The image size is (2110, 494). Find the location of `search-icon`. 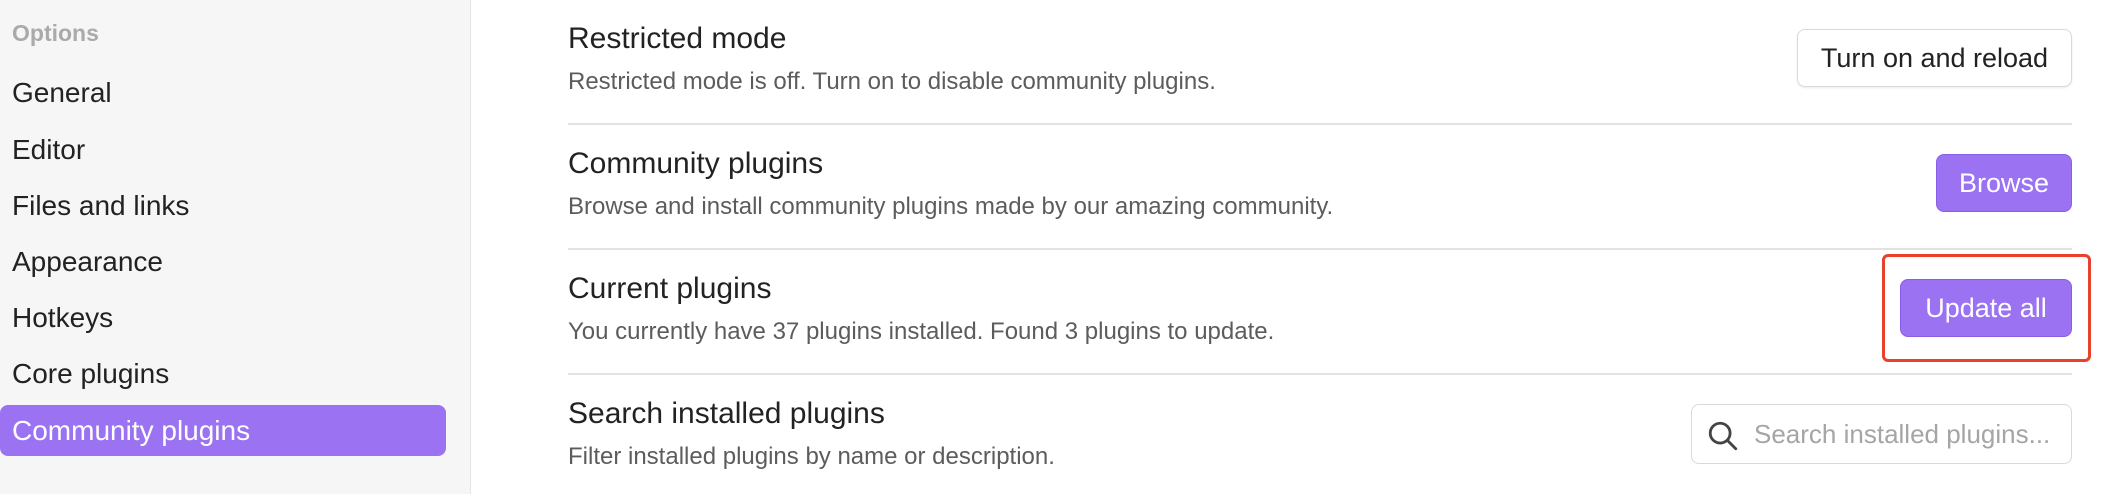

search-icon is located at coordinates (1723, 436).